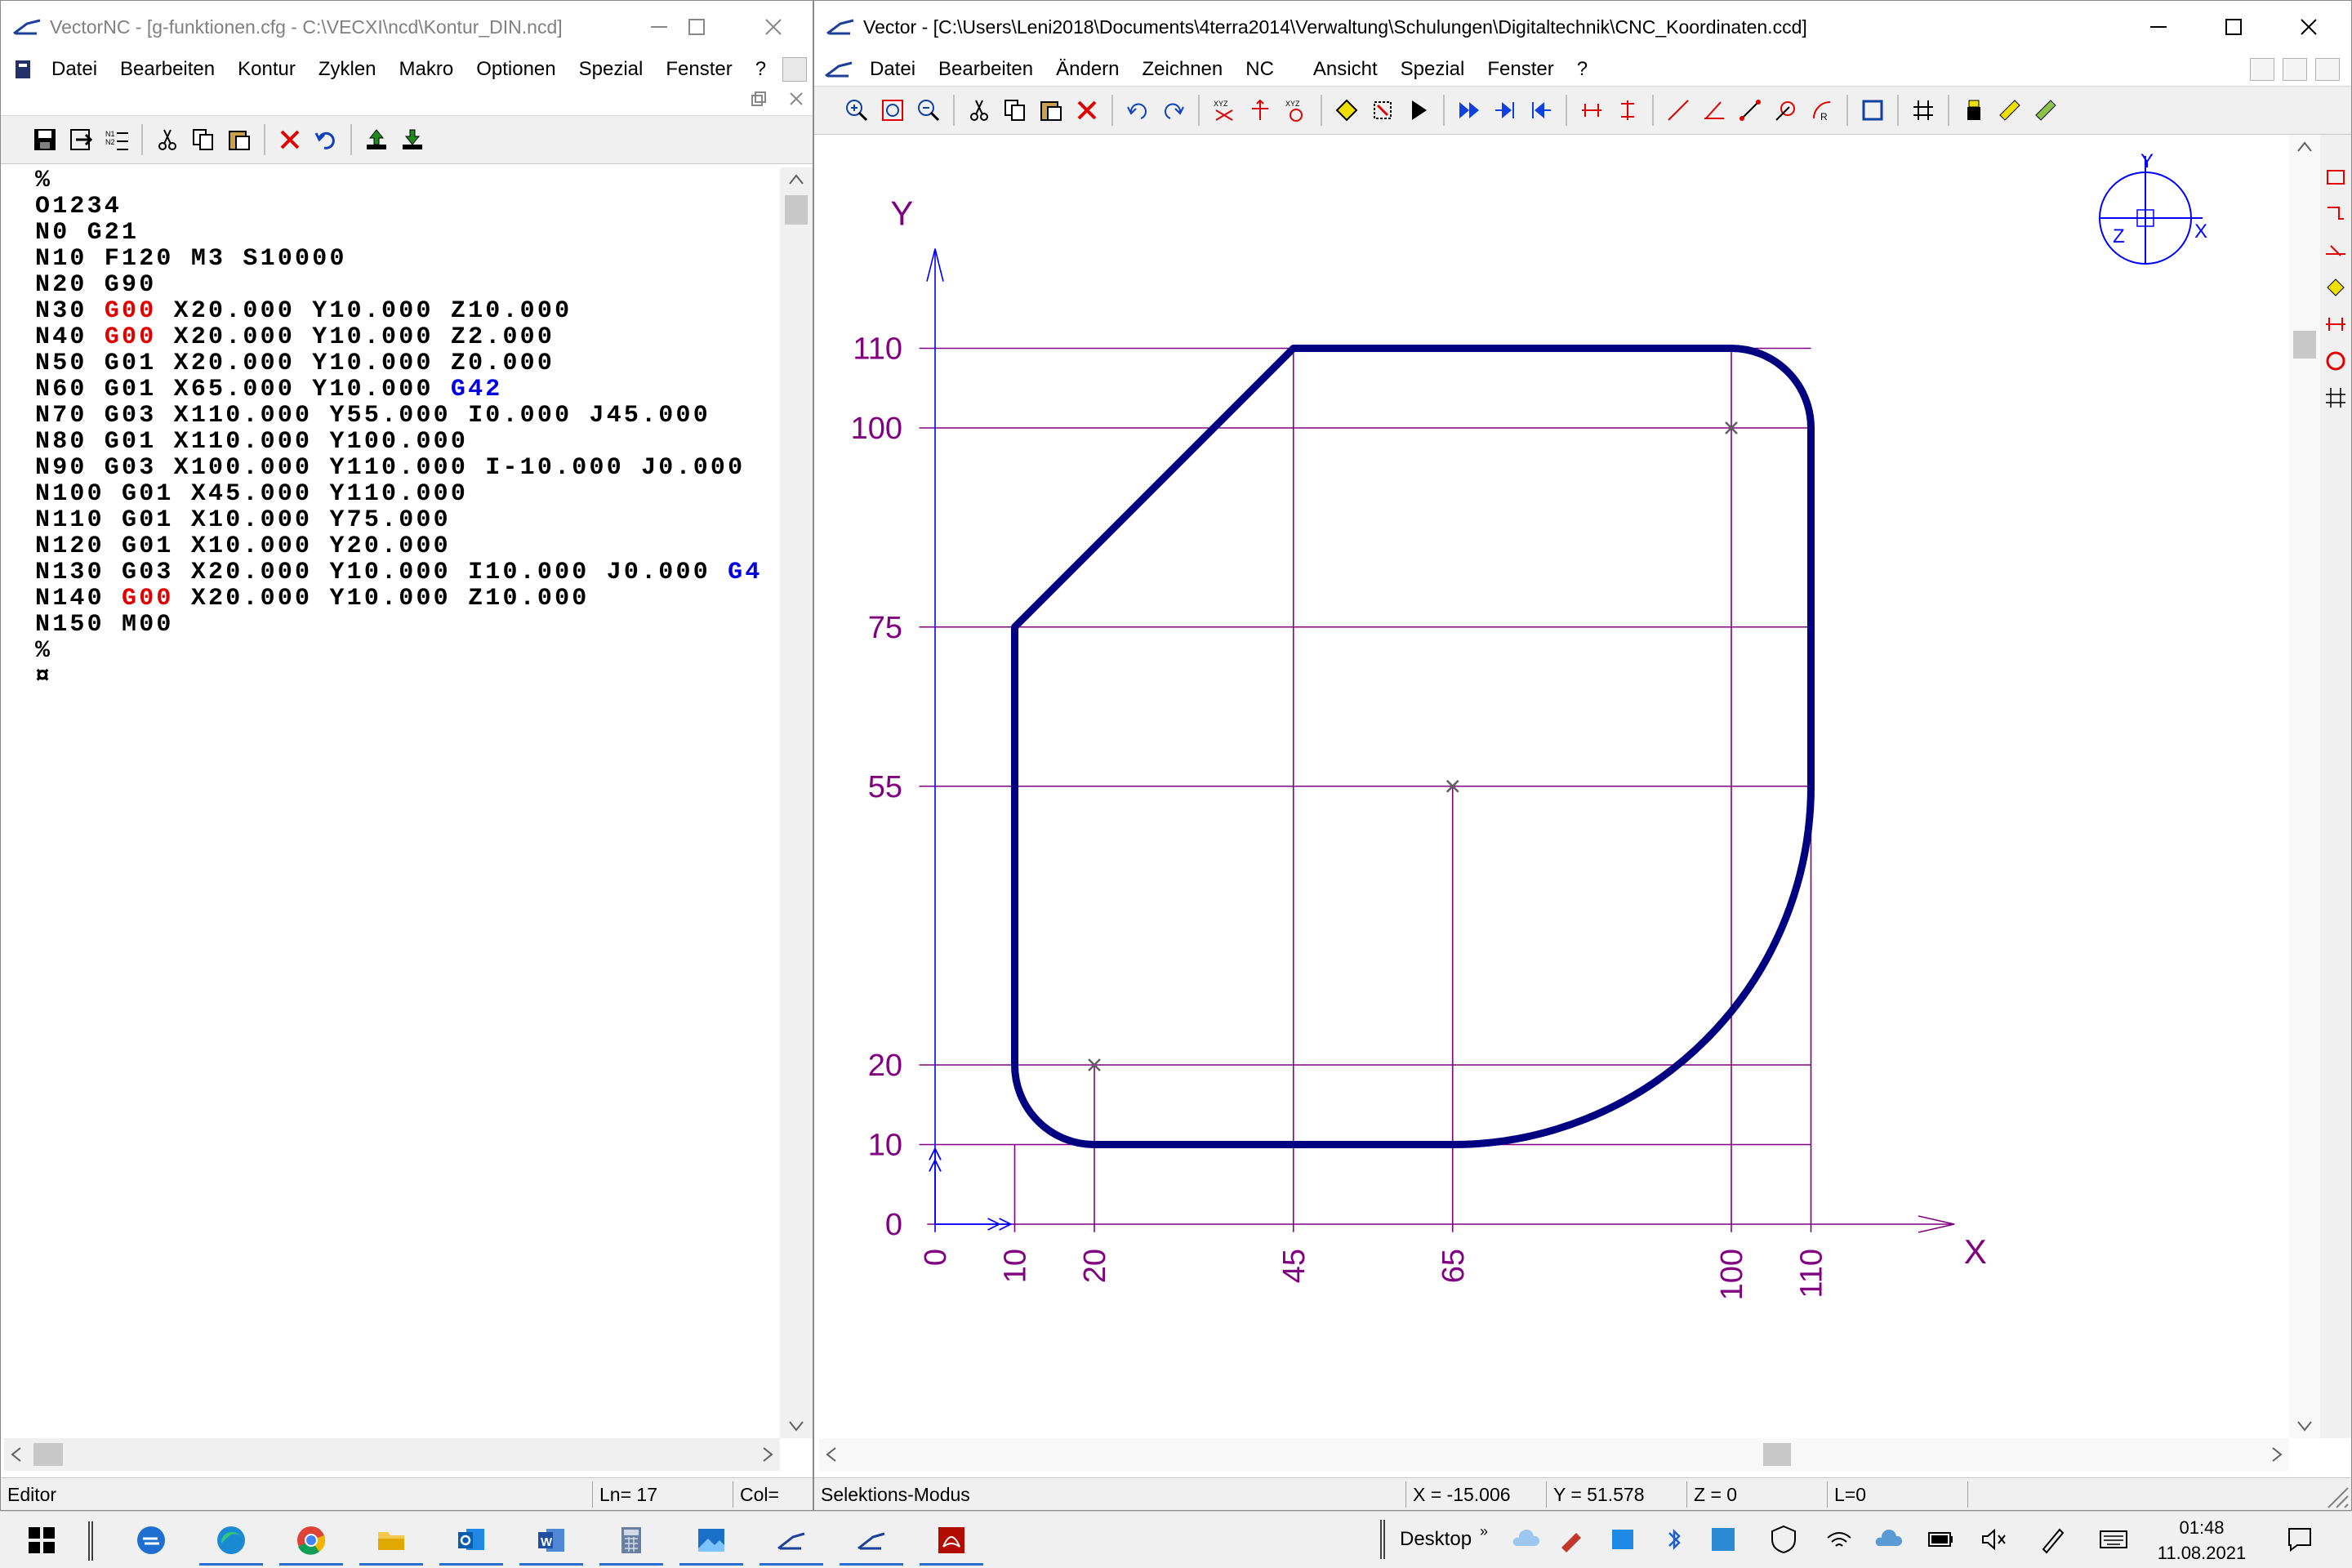 Image resolution: width=2352 pixels, height=1568 pixels. Describe the element at coordinates (1383, 110) in the screenshot. I see `measure-button` at that location.